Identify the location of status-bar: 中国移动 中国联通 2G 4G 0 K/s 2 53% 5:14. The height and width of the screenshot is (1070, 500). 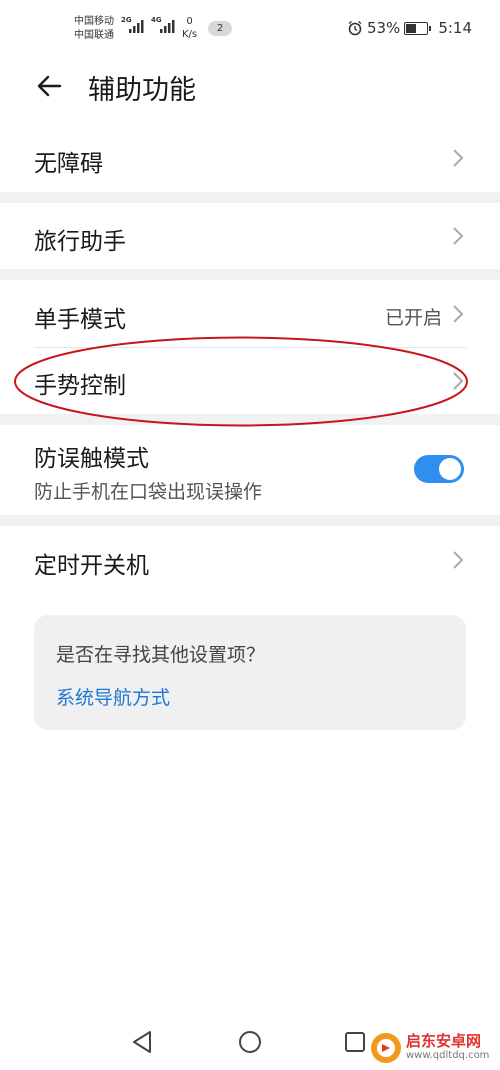
(250, 29).